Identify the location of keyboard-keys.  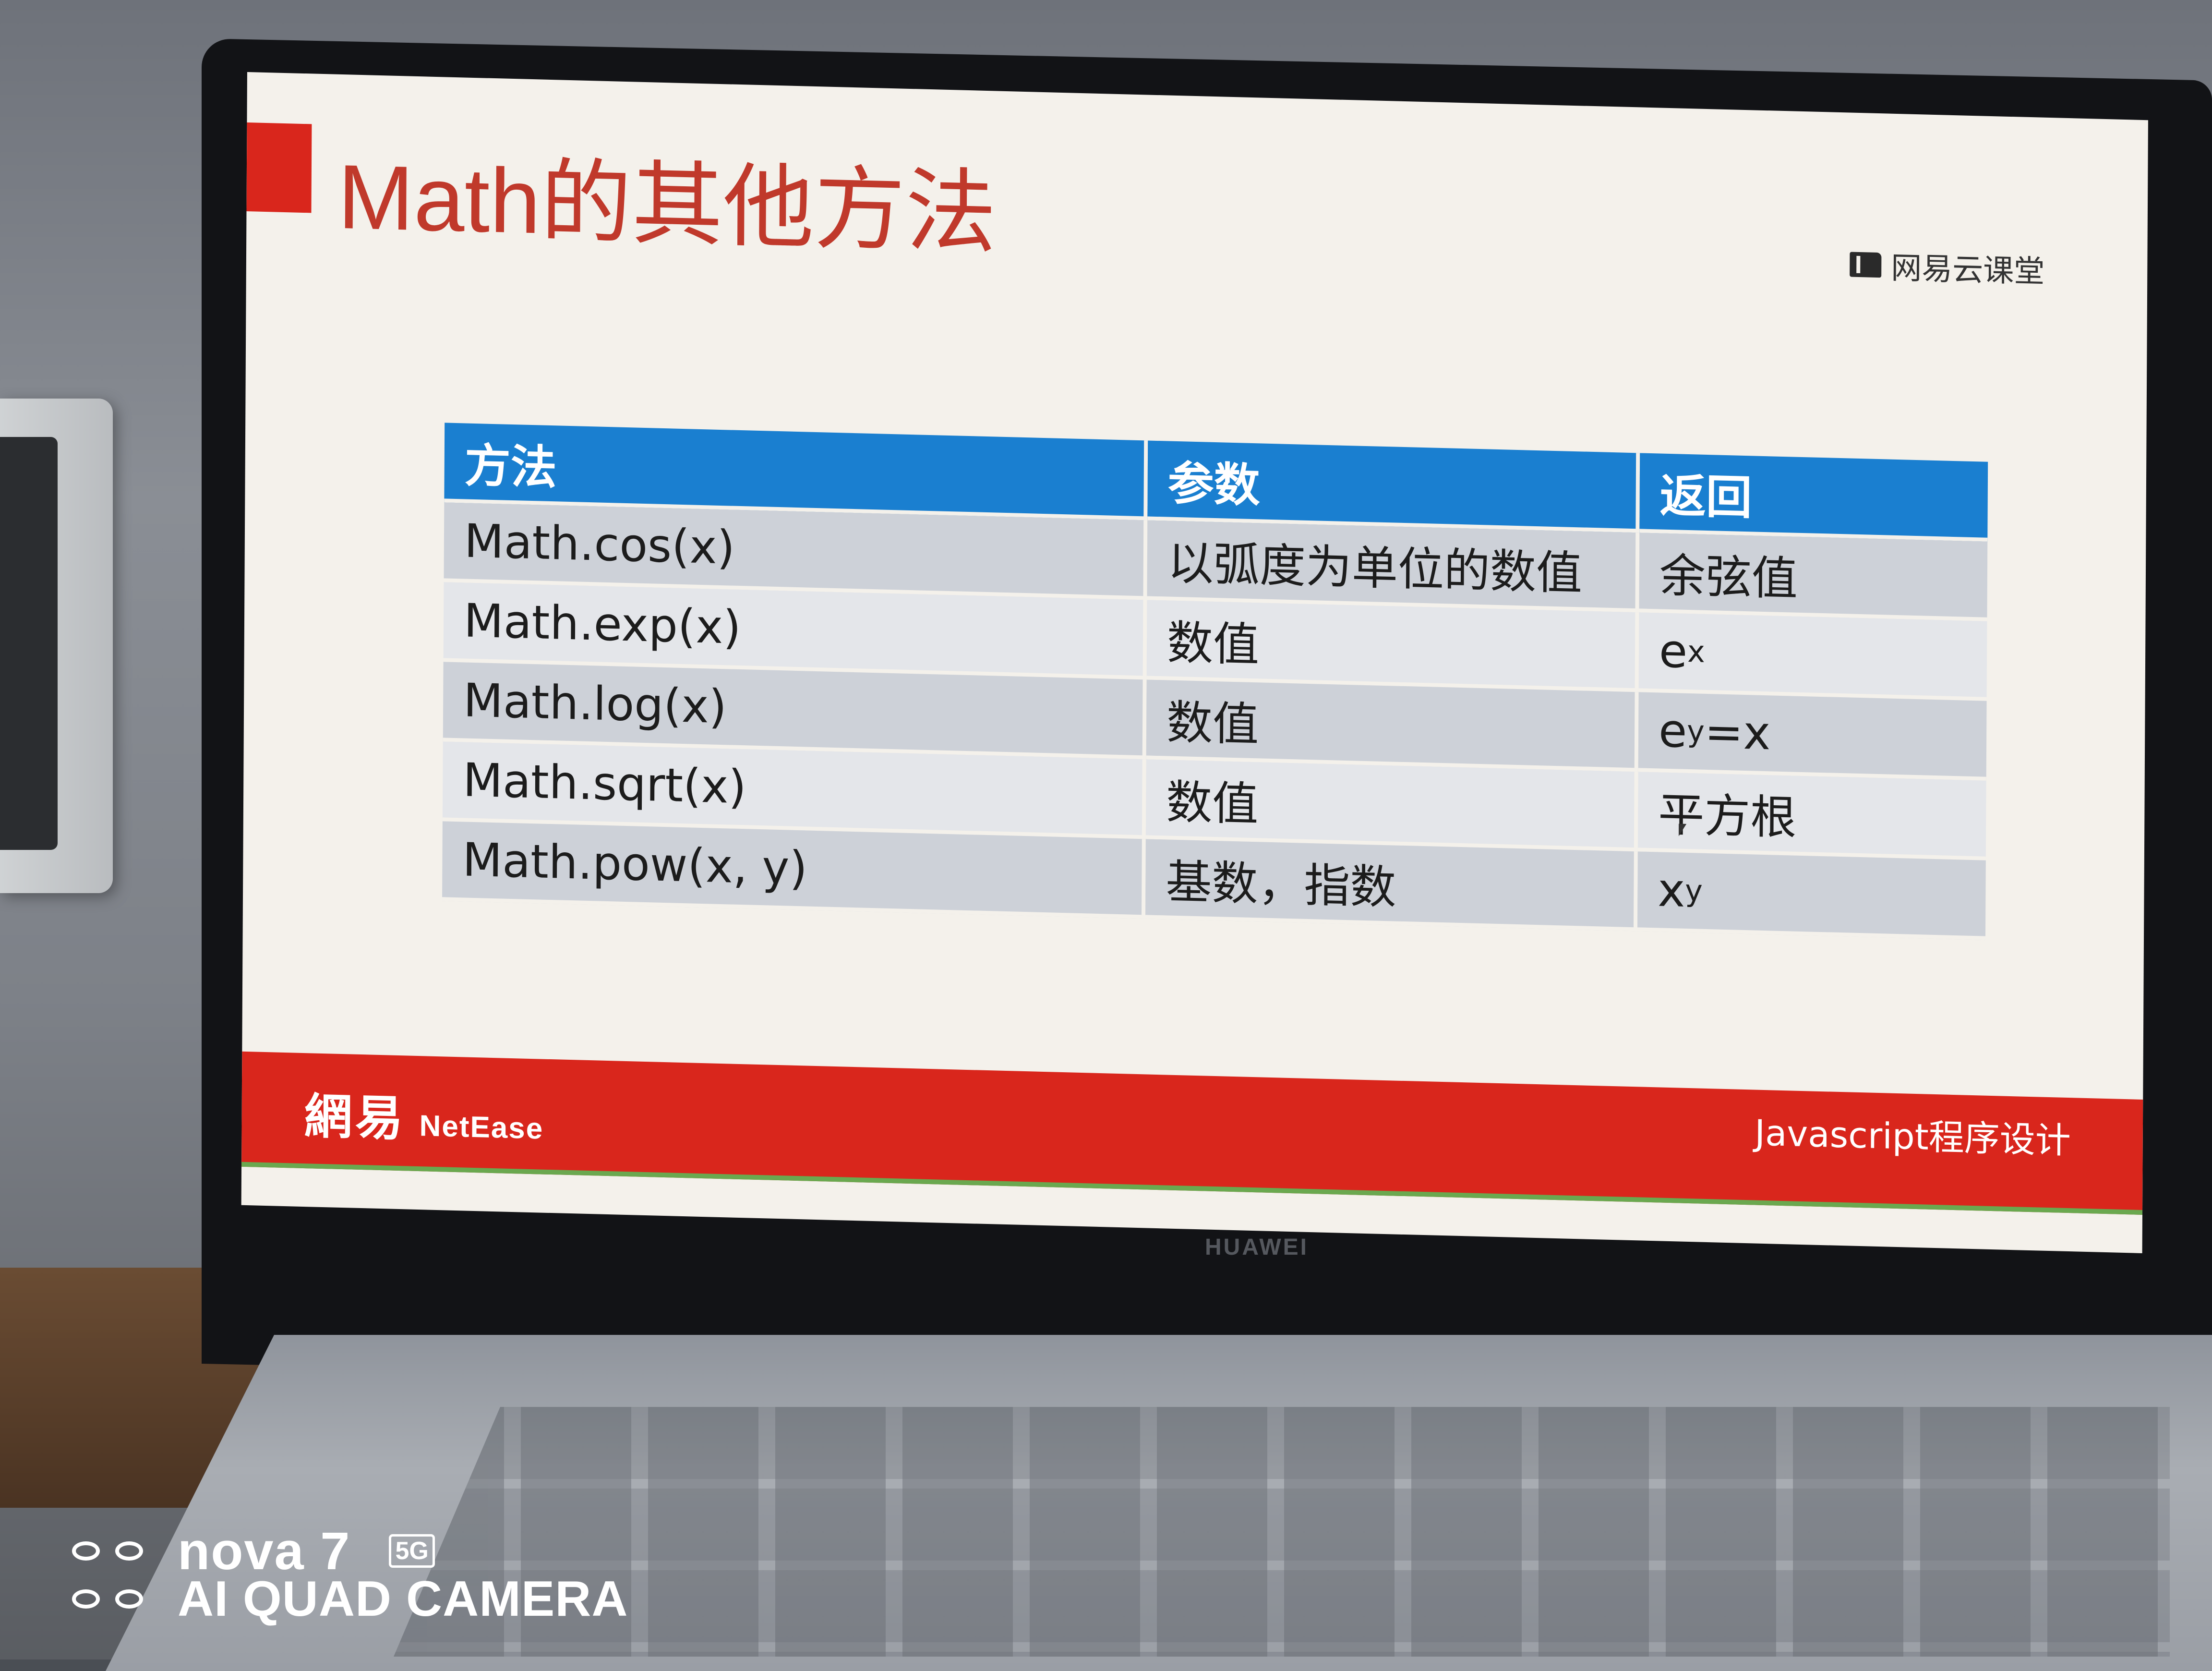
(1282, 1532).